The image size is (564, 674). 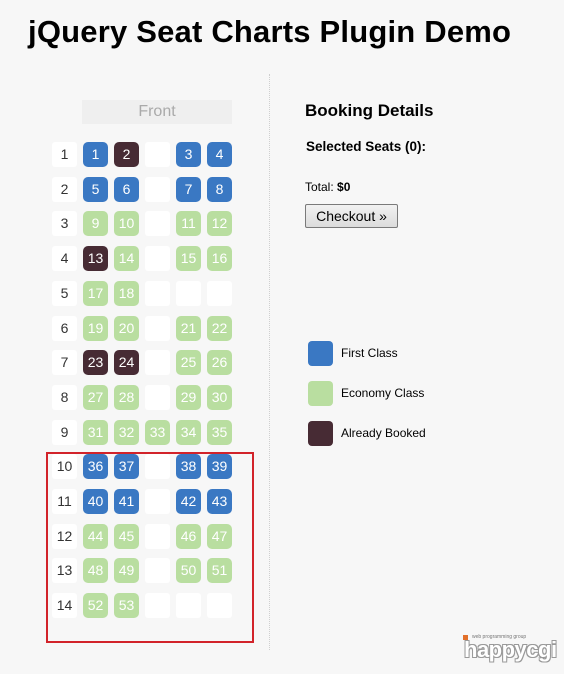 What do you see at coordinates (126, 432) in the screenshot?
I see `seat-economy: 32` at bounding box center [126, 432].